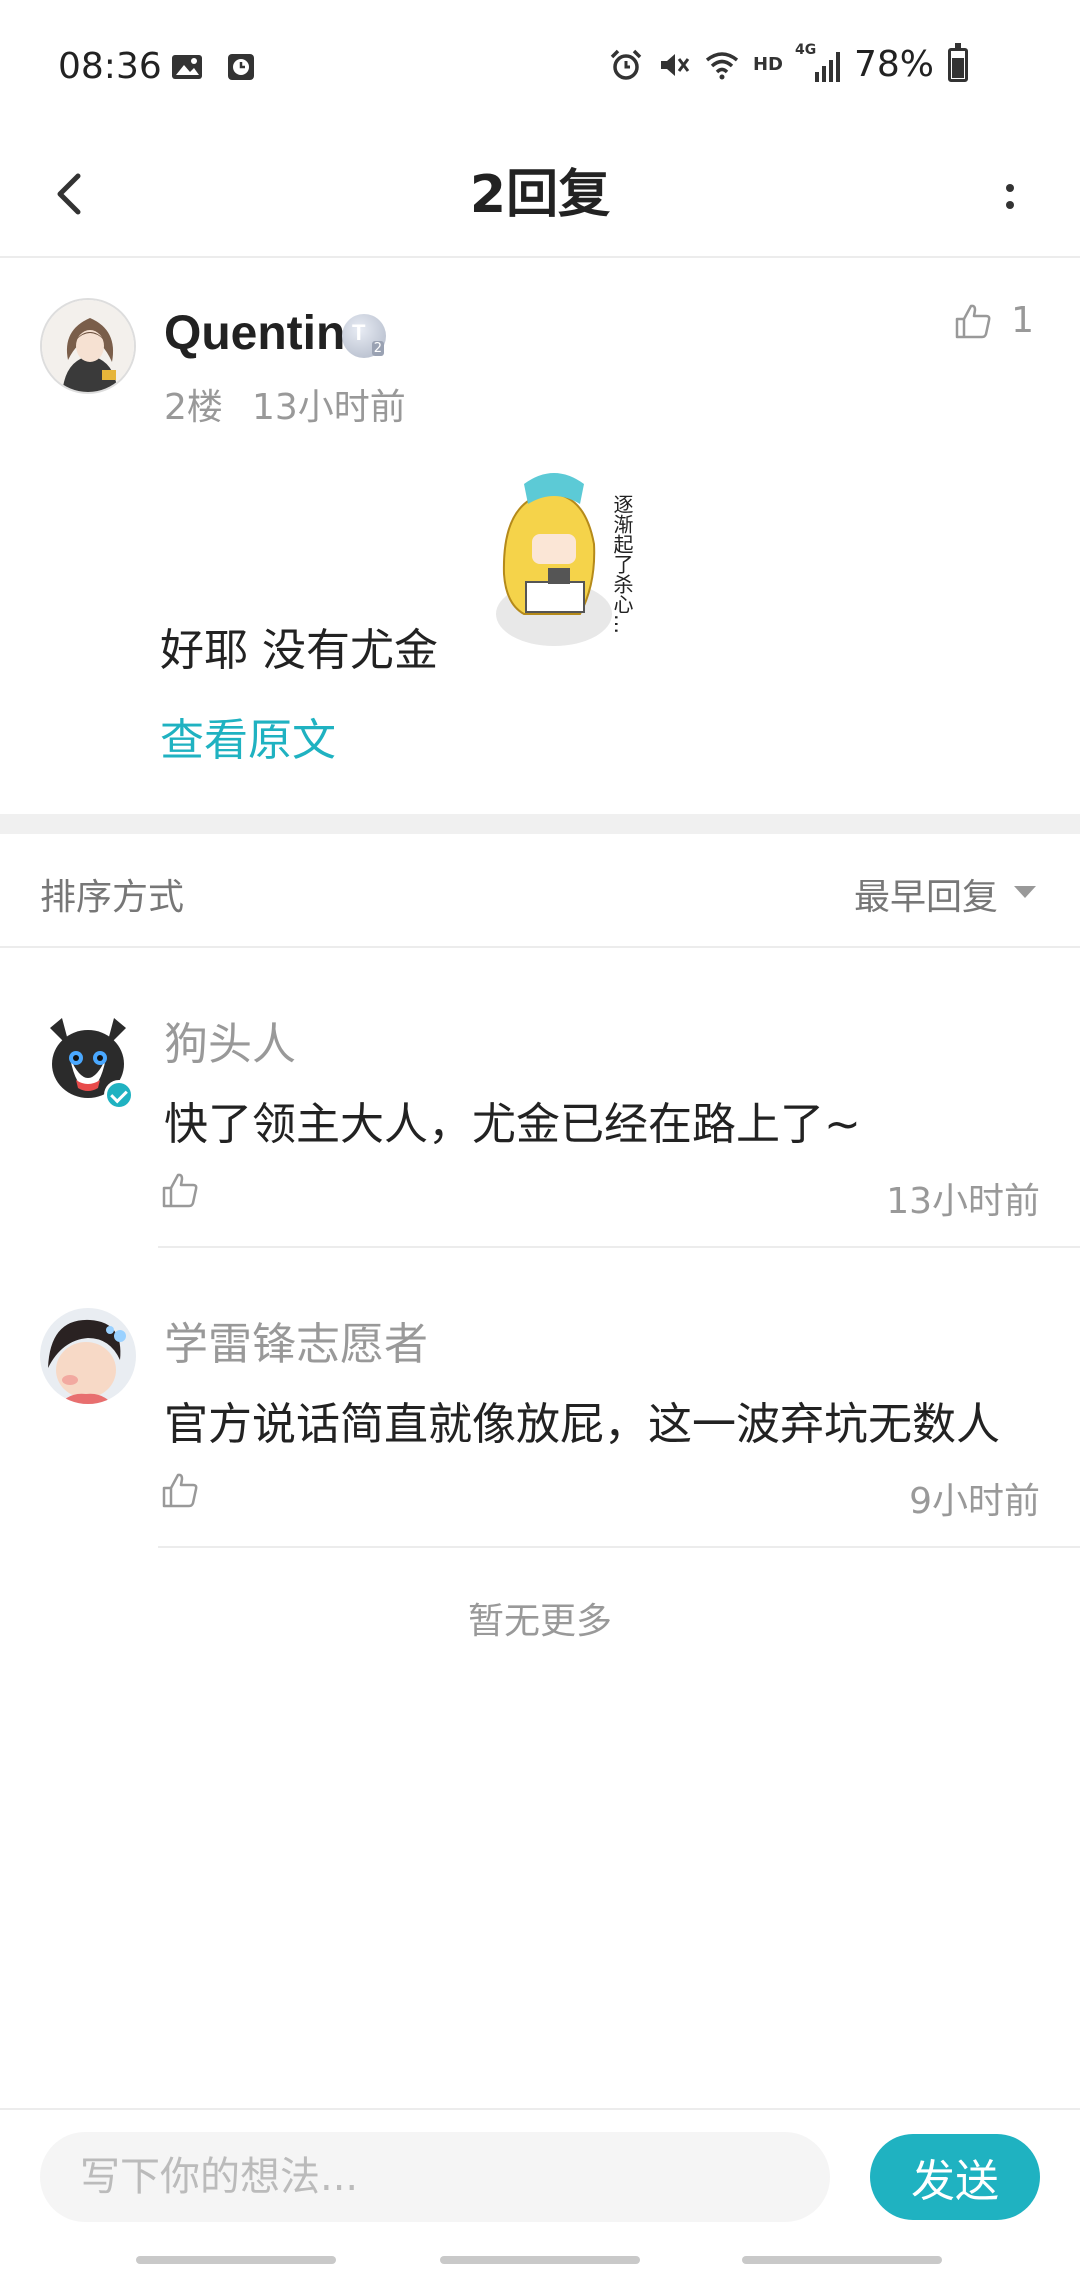 The height and width of the screenshot is (2280, 1080). Describe the element at coordinates (296, 1340) in the screenshot. I see `reply-username: 学雷锋志愿者` at that location.